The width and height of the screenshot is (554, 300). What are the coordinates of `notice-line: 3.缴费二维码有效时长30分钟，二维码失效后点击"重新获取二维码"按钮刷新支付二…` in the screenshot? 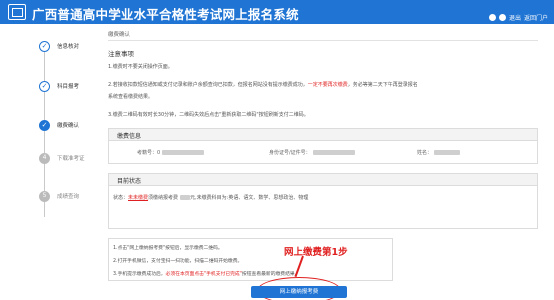 It's located at (208, 115).